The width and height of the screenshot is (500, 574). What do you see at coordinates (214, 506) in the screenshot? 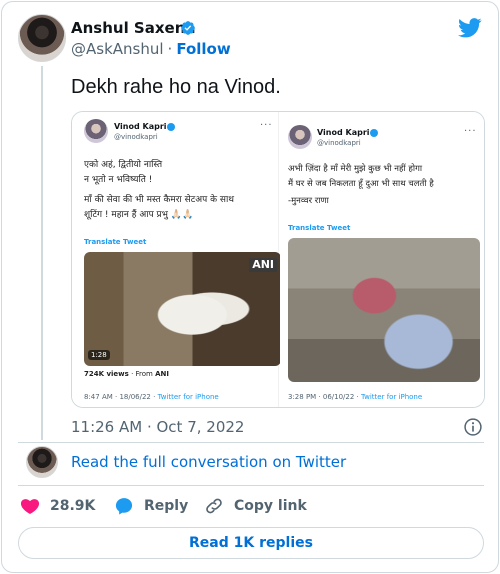
I see `link-icon` at bounding box center [214, 506].